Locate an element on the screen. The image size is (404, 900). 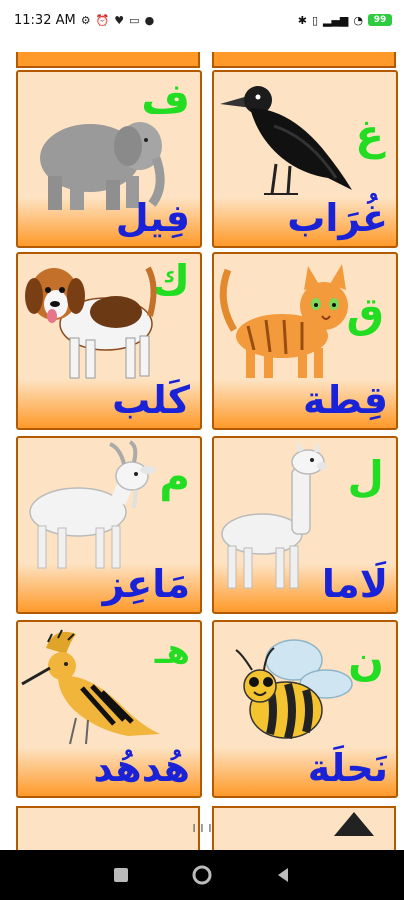
network-icon: ⚙ is located at coordinates (85, 20).